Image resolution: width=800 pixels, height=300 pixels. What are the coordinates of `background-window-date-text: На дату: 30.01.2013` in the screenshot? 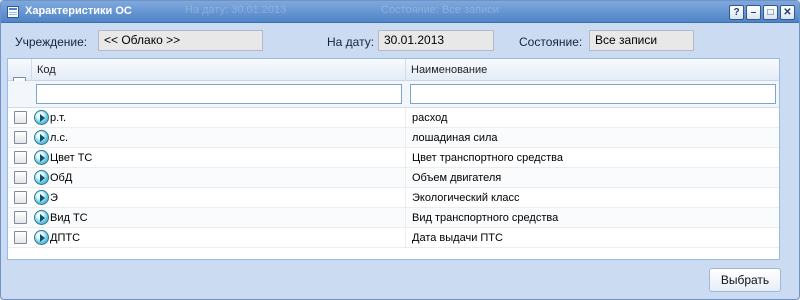 It's located at (236, 10).